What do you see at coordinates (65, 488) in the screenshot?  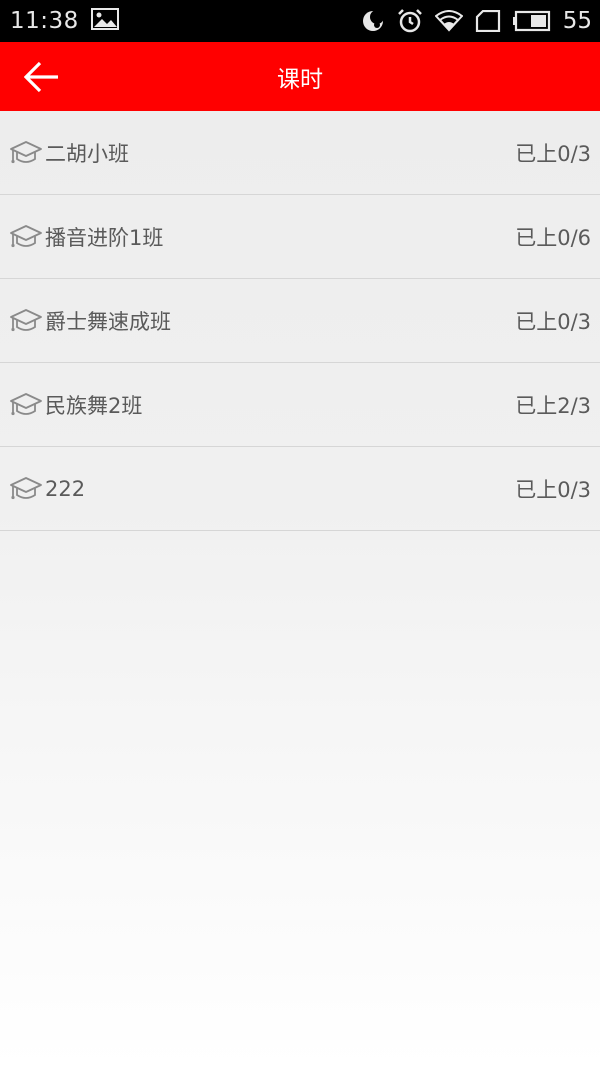 I see `course-name: 222` at bounding box center [65, 488].